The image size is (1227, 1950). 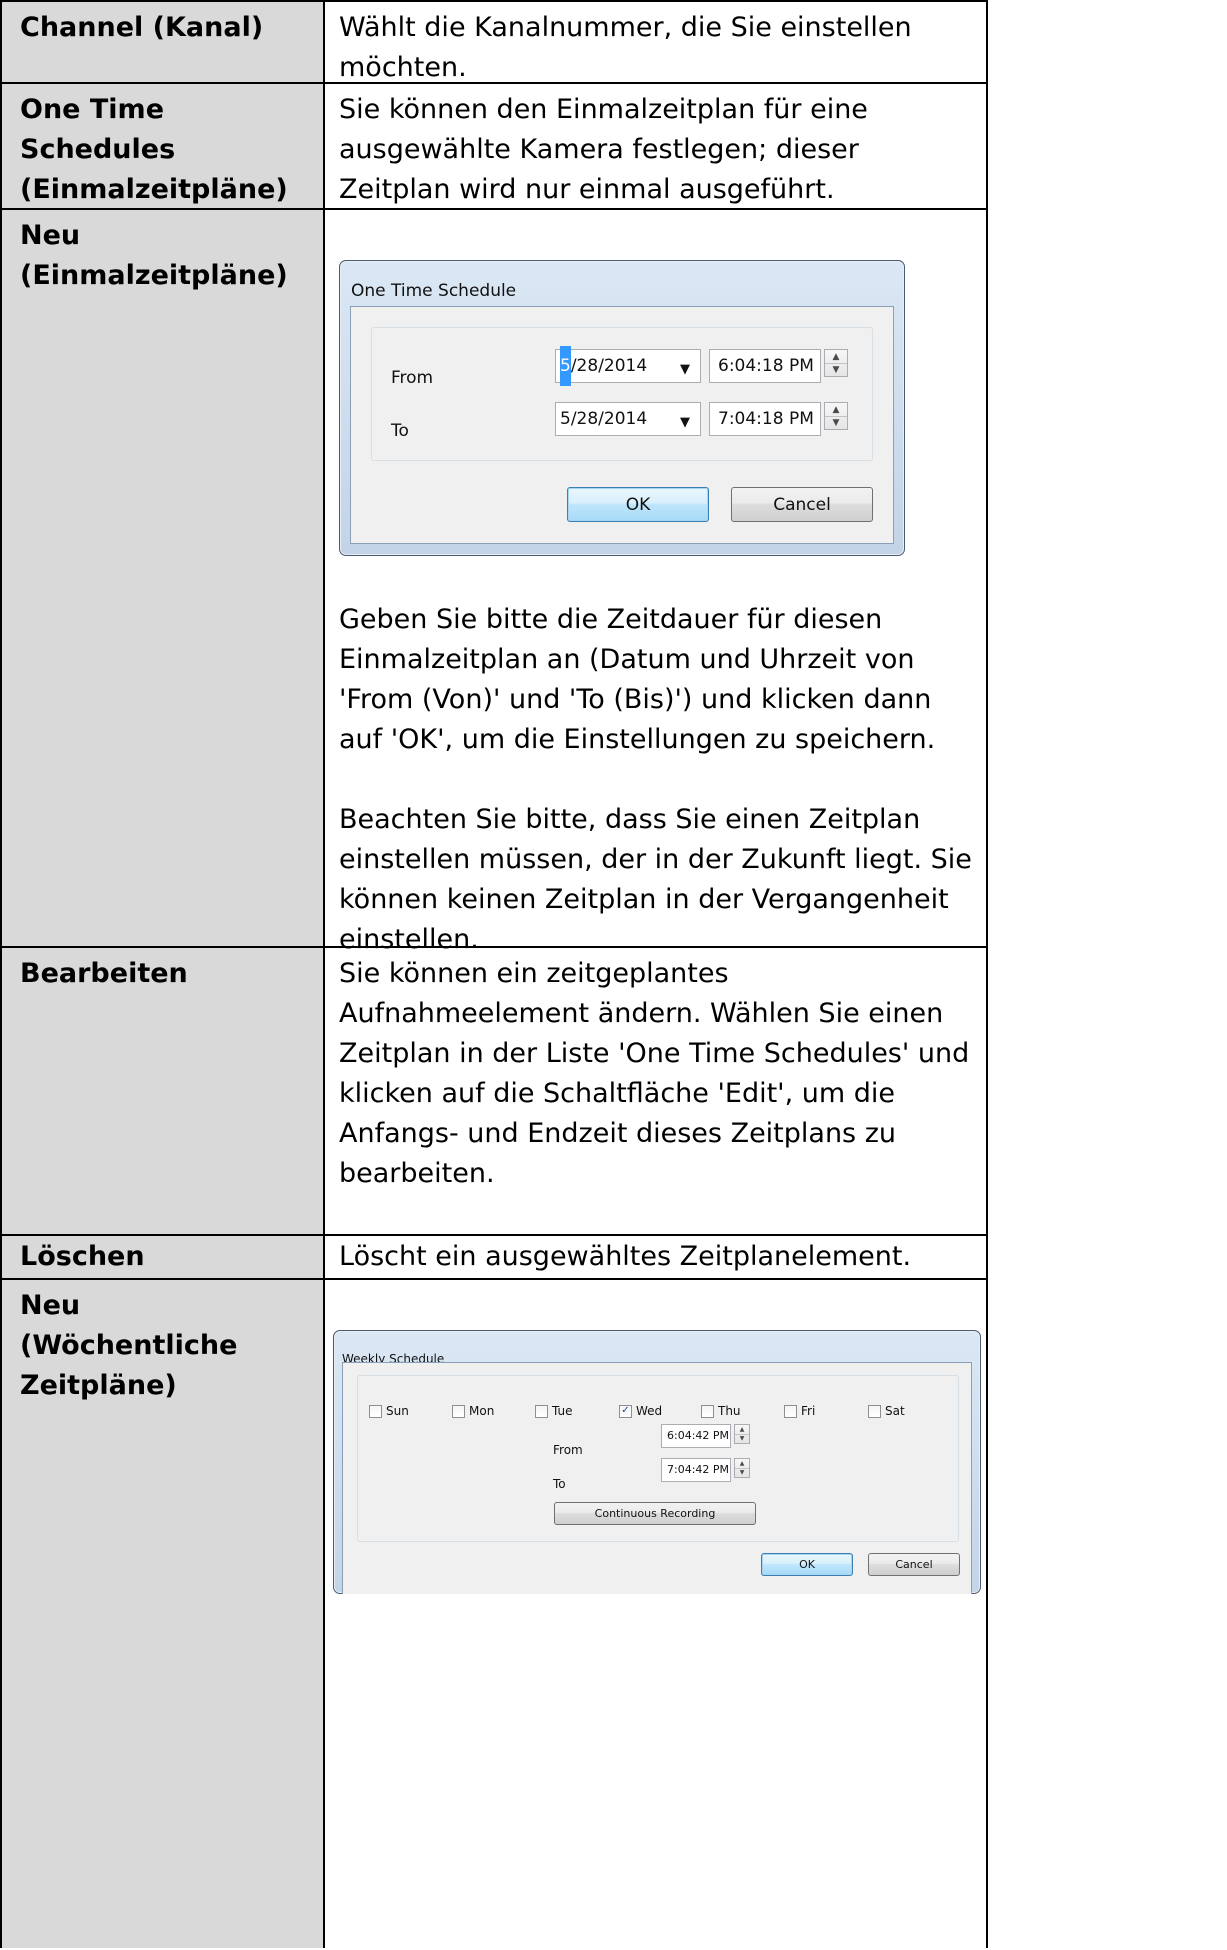 I want to click on checkbox-mon: Mon, so click(x=473, y=1411).